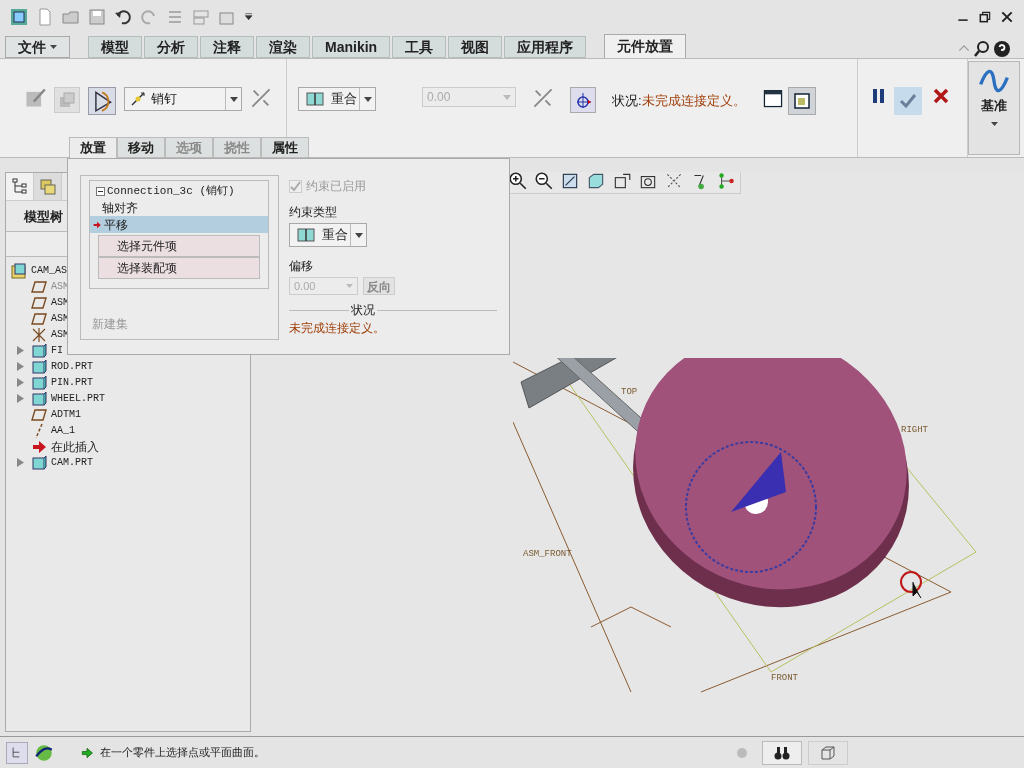 The height and width of the screenshot is (768, 1024). What do you see at coordinates (17, 752) in the screenshot?
I see `tree-toggle-button` at bounding box center [17, 752].